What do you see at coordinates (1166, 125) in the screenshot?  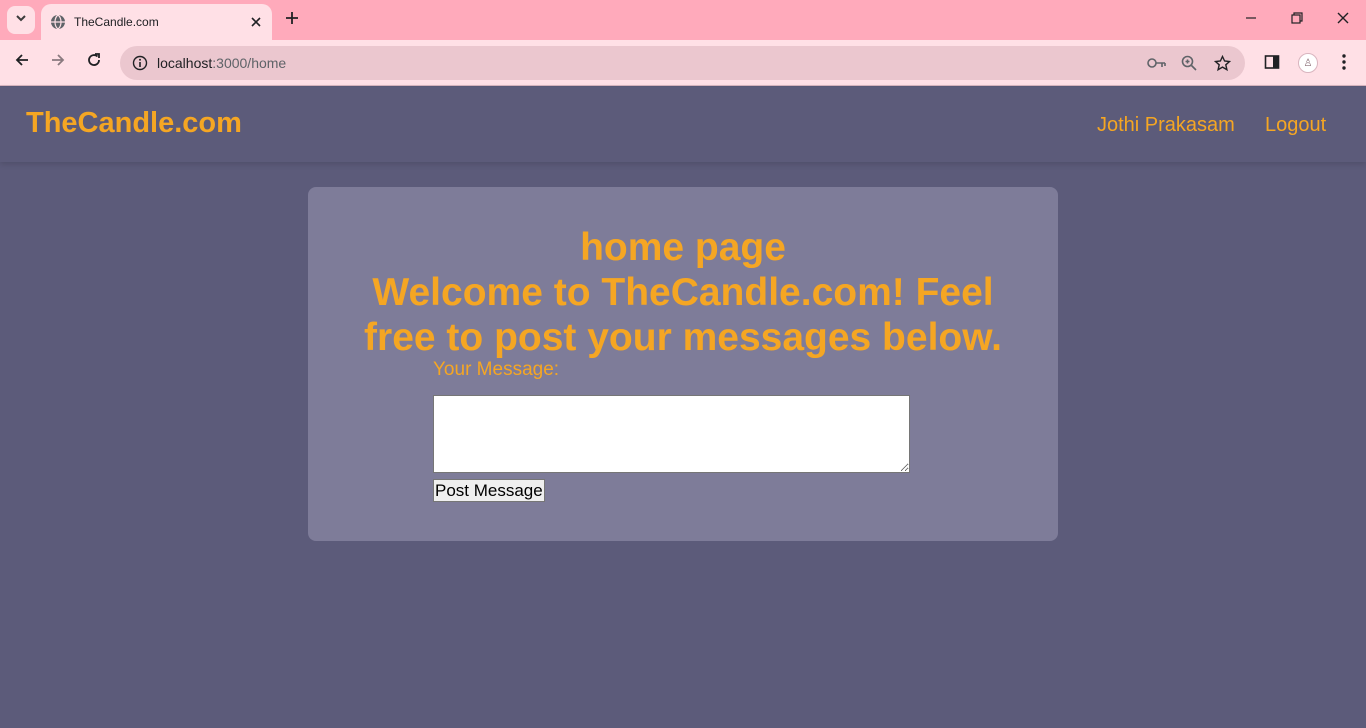 I see `nav-user-link: Jothi Prakasam` at bounding box center [1166, 125].